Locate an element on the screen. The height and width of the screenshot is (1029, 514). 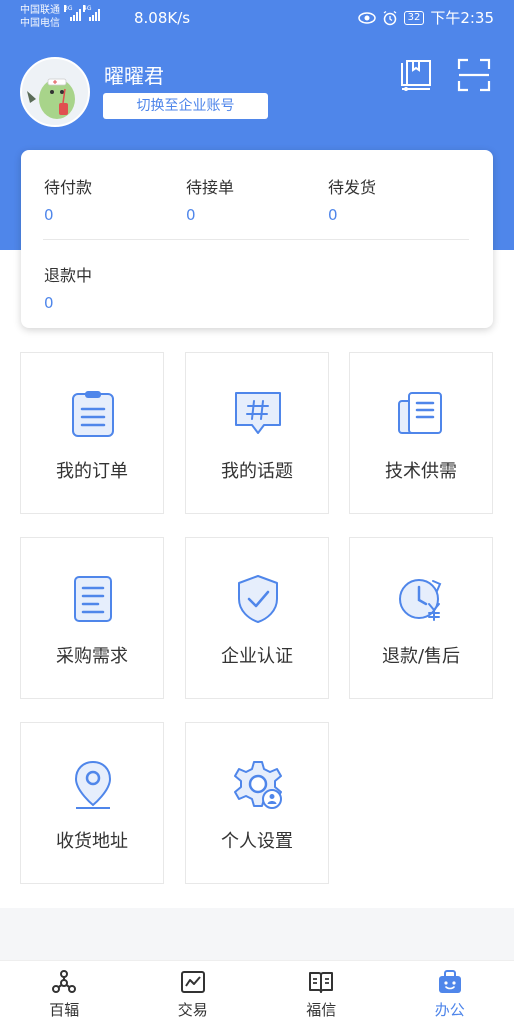
carrier-1: 中国联通 is located at coordinates (40, 10).